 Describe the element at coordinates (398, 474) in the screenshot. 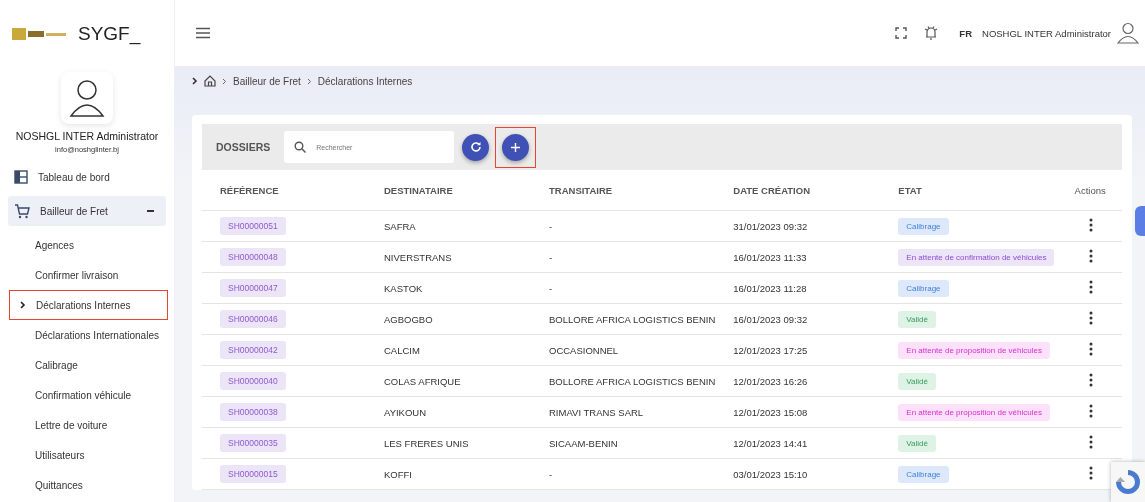

I see `table-cell: KOFFI` at that location.